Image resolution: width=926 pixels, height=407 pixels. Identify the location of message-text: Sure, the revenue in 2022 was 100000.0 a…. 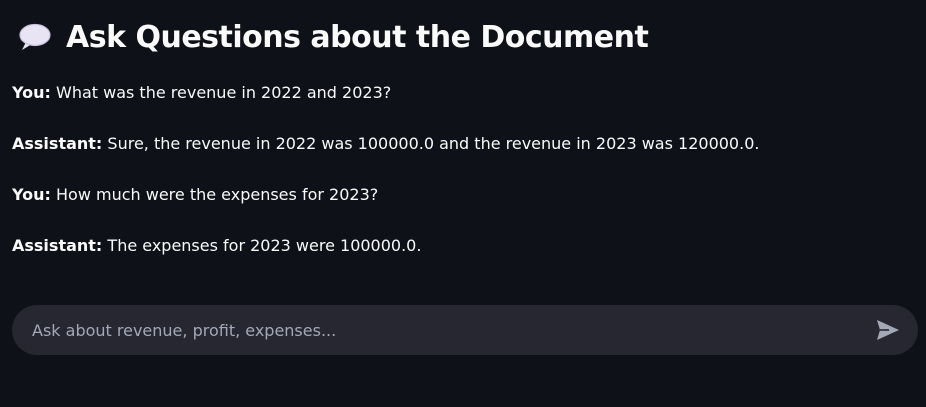
(431, 143).